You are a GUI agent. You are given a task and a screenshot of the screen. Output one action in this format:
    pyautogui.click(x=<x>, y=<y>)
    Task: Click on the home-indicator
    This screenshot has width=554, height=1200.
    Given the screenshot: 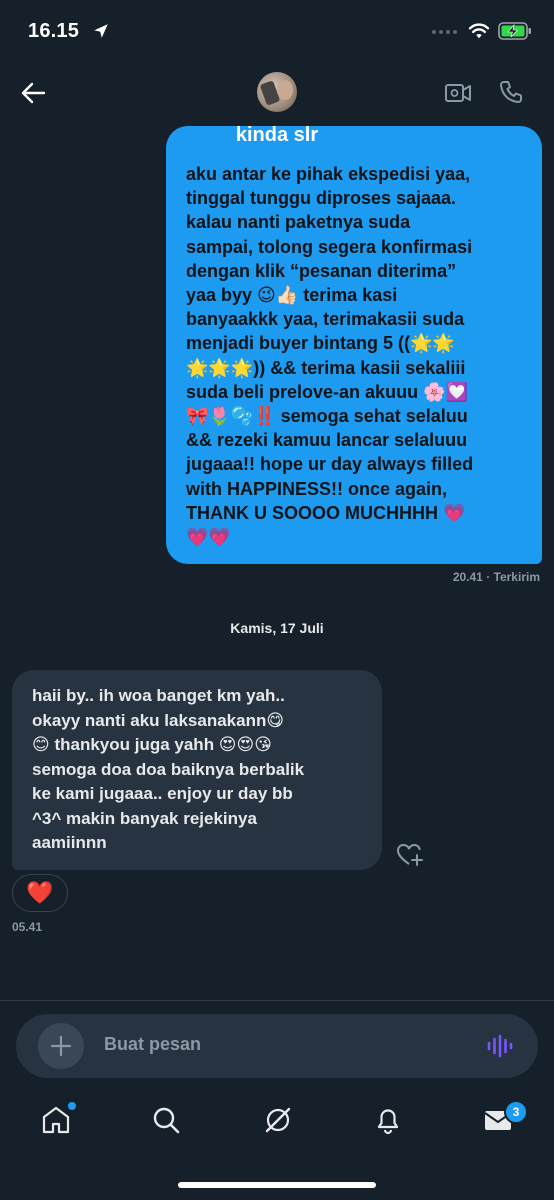 What is the action you would take?
    pyautogui.click(x=277, y=1185)
    